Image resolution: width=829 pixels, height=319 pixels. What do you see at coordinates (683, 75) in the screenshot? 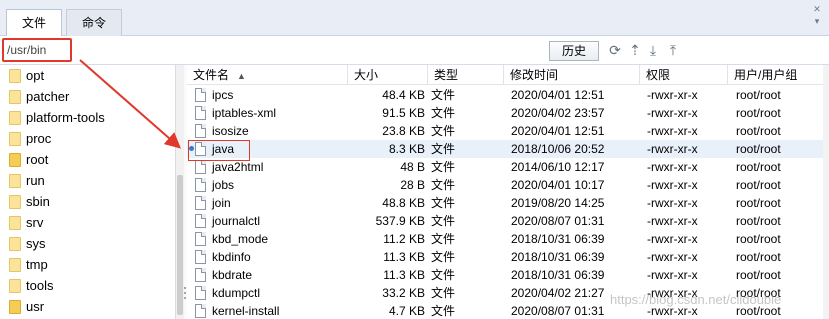
I see `column-header-permissions: 权限` at bounding box center [683, 75].